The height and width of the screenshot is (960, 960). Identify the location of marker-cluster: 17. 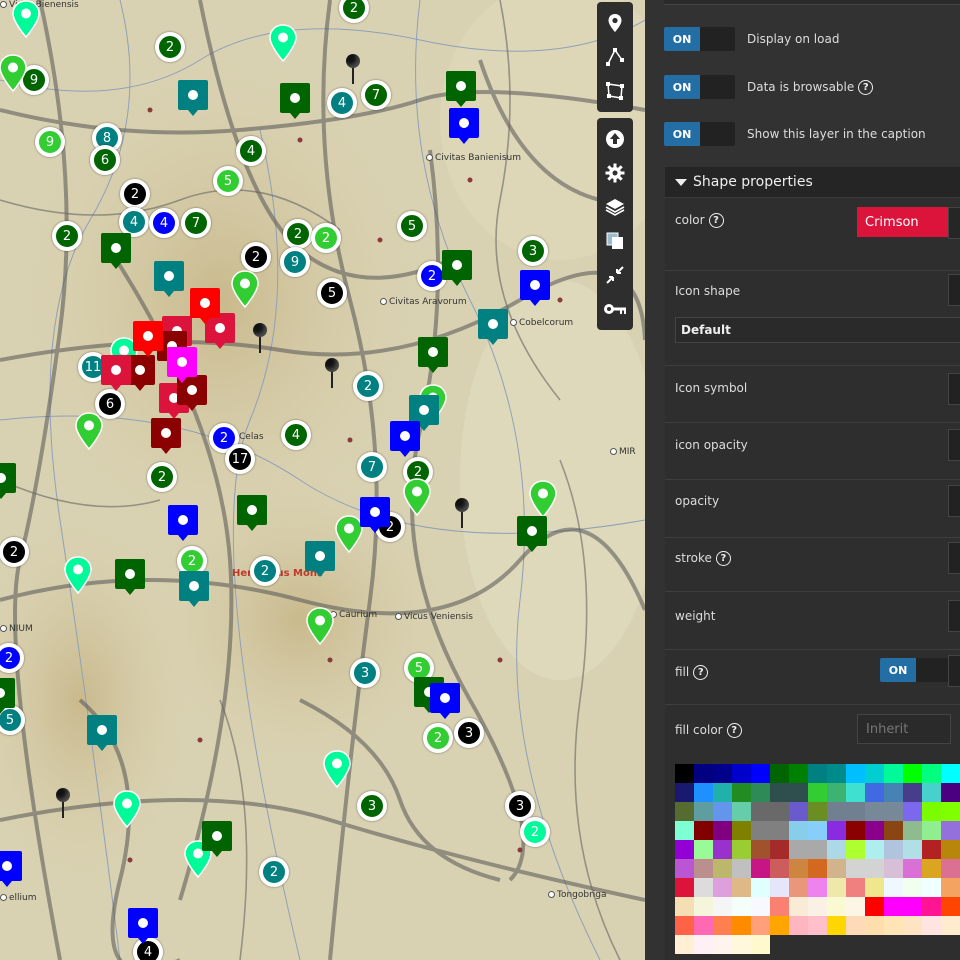
(240, 459).